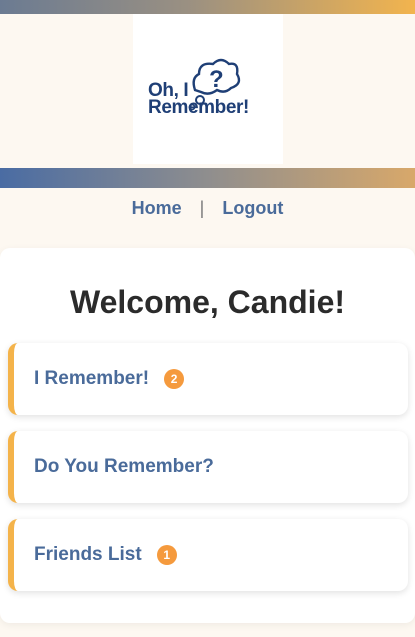 The image size is (415, 637). Describe the element at coordinates (174, 379) in the screenshot. I see `notification-badge: 2` at that location.